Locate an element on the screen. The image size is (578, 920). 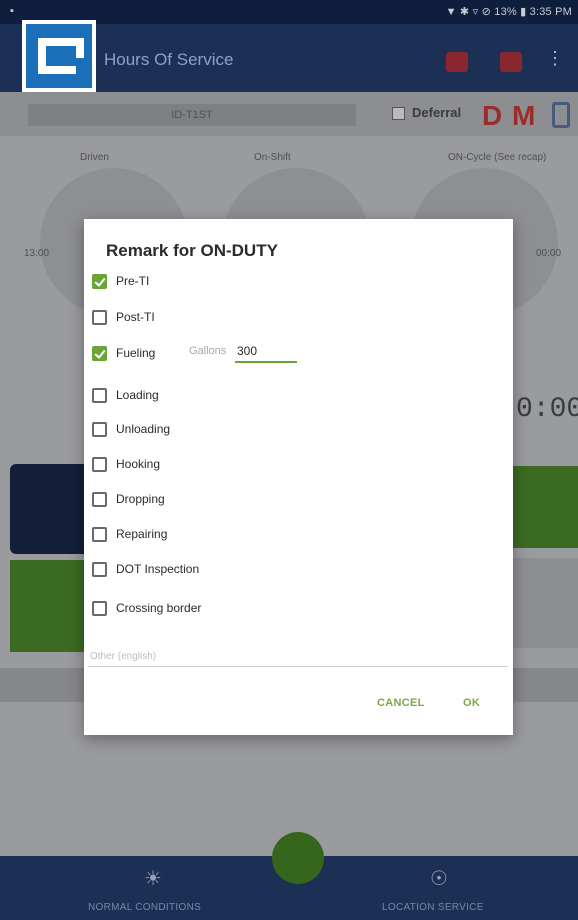
option-dot-inspection: DOT Inspection is located at coordinates (145, 569).